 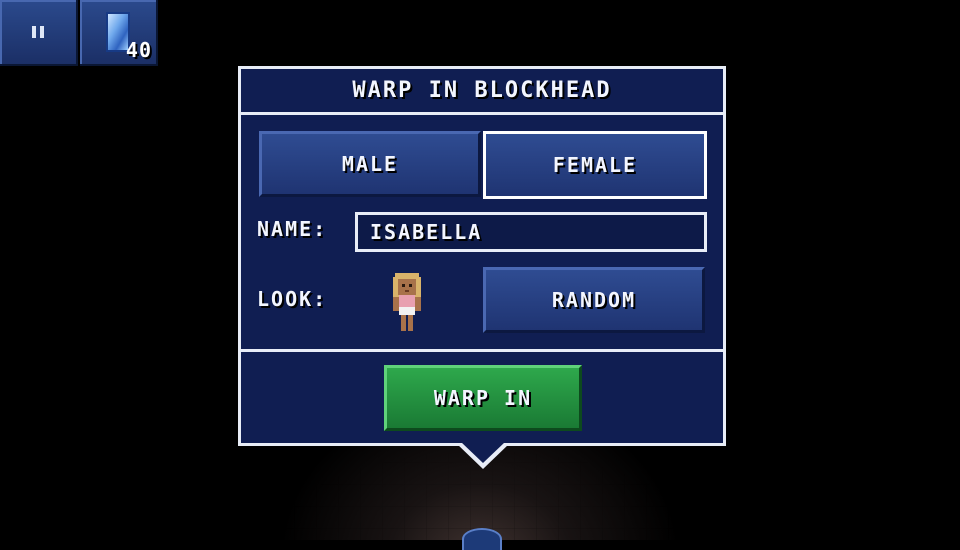 I want to click on random-label: RANDOM, so click(x=594, y=300).